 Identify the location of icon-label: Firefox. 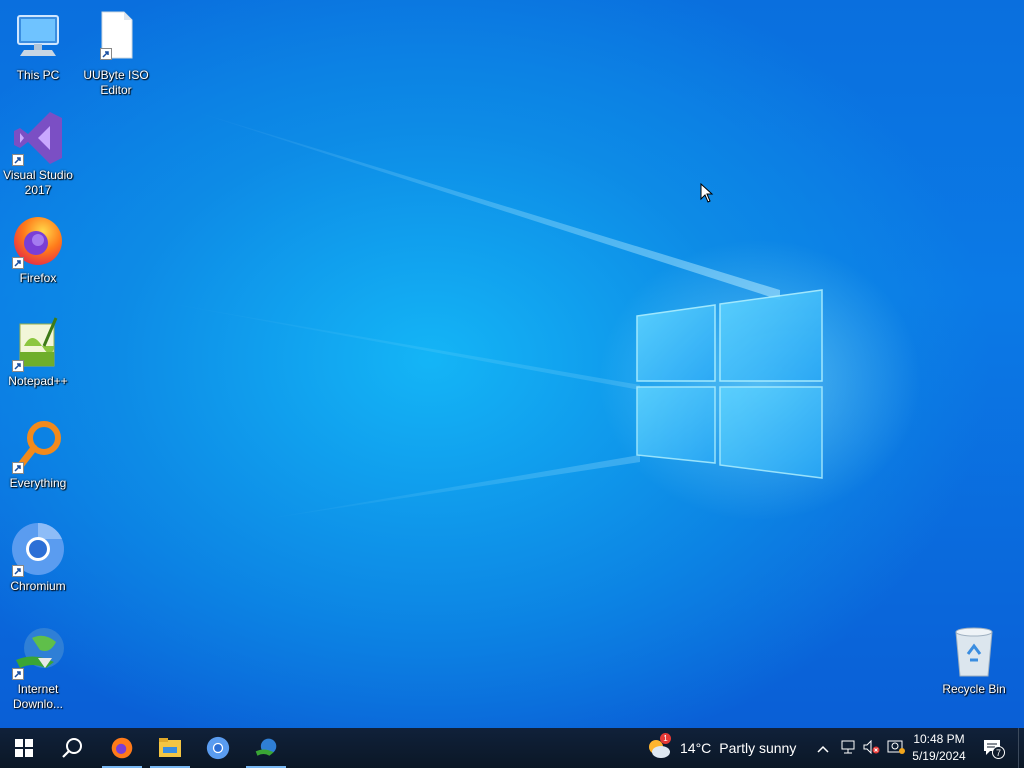
(38, 278).